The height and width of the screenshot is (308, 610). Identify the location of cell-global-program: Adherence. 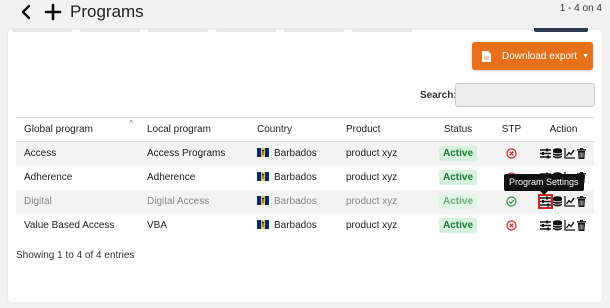
(77, 177).